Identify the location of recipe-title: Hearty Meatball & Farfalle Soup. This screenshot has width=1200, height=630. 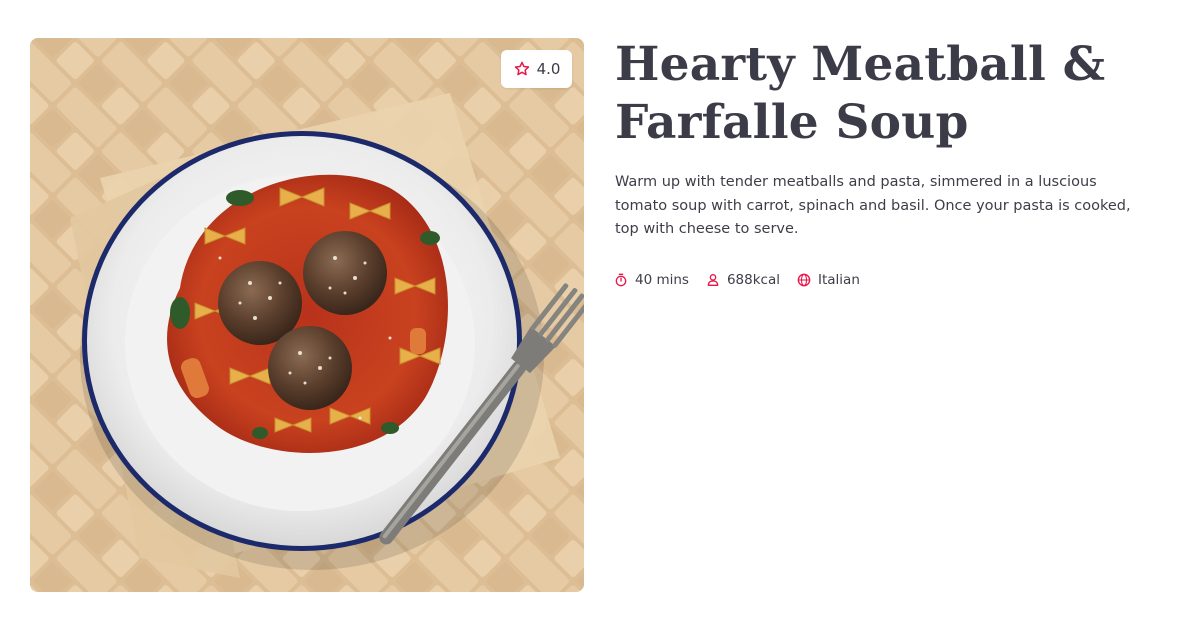
(860, 93).